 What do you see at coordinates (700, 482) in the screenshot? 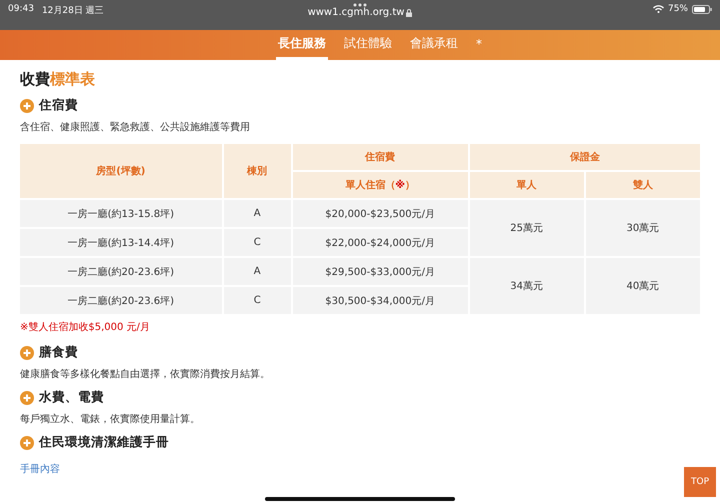
I see `back-to-top-button: TOP` at bounding box center [700, 482].